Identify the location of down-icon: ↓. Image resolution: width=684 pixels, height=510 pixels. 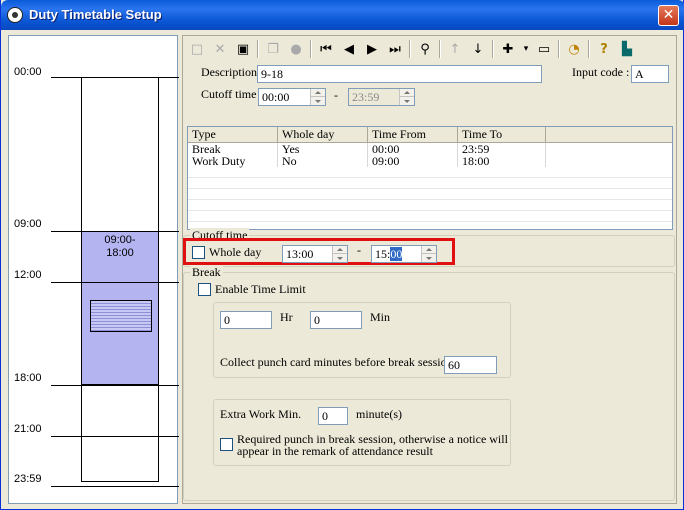
(478, 49).